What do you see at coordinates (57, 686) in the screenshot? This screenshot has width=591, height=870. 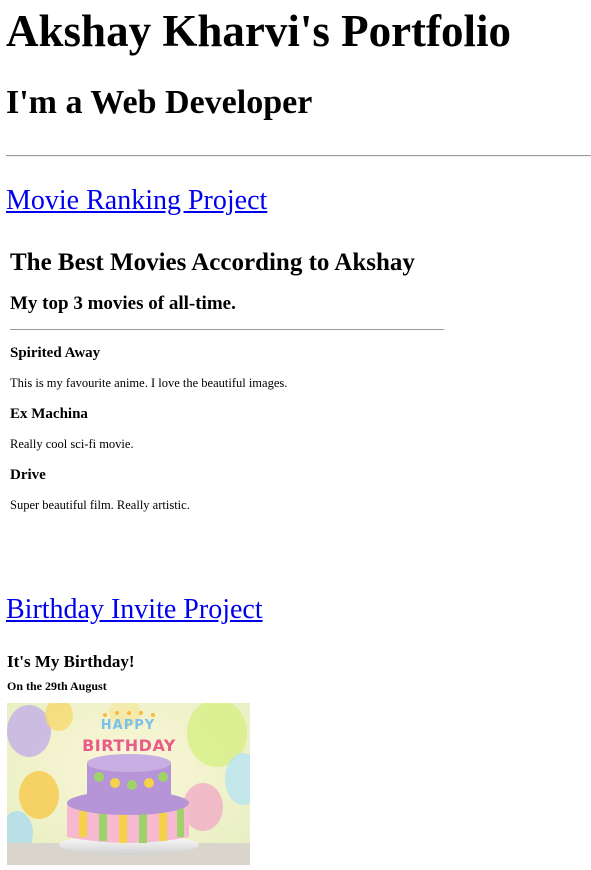 I see `birthday-date: On the 29th August` at bounding box center [57, 686].